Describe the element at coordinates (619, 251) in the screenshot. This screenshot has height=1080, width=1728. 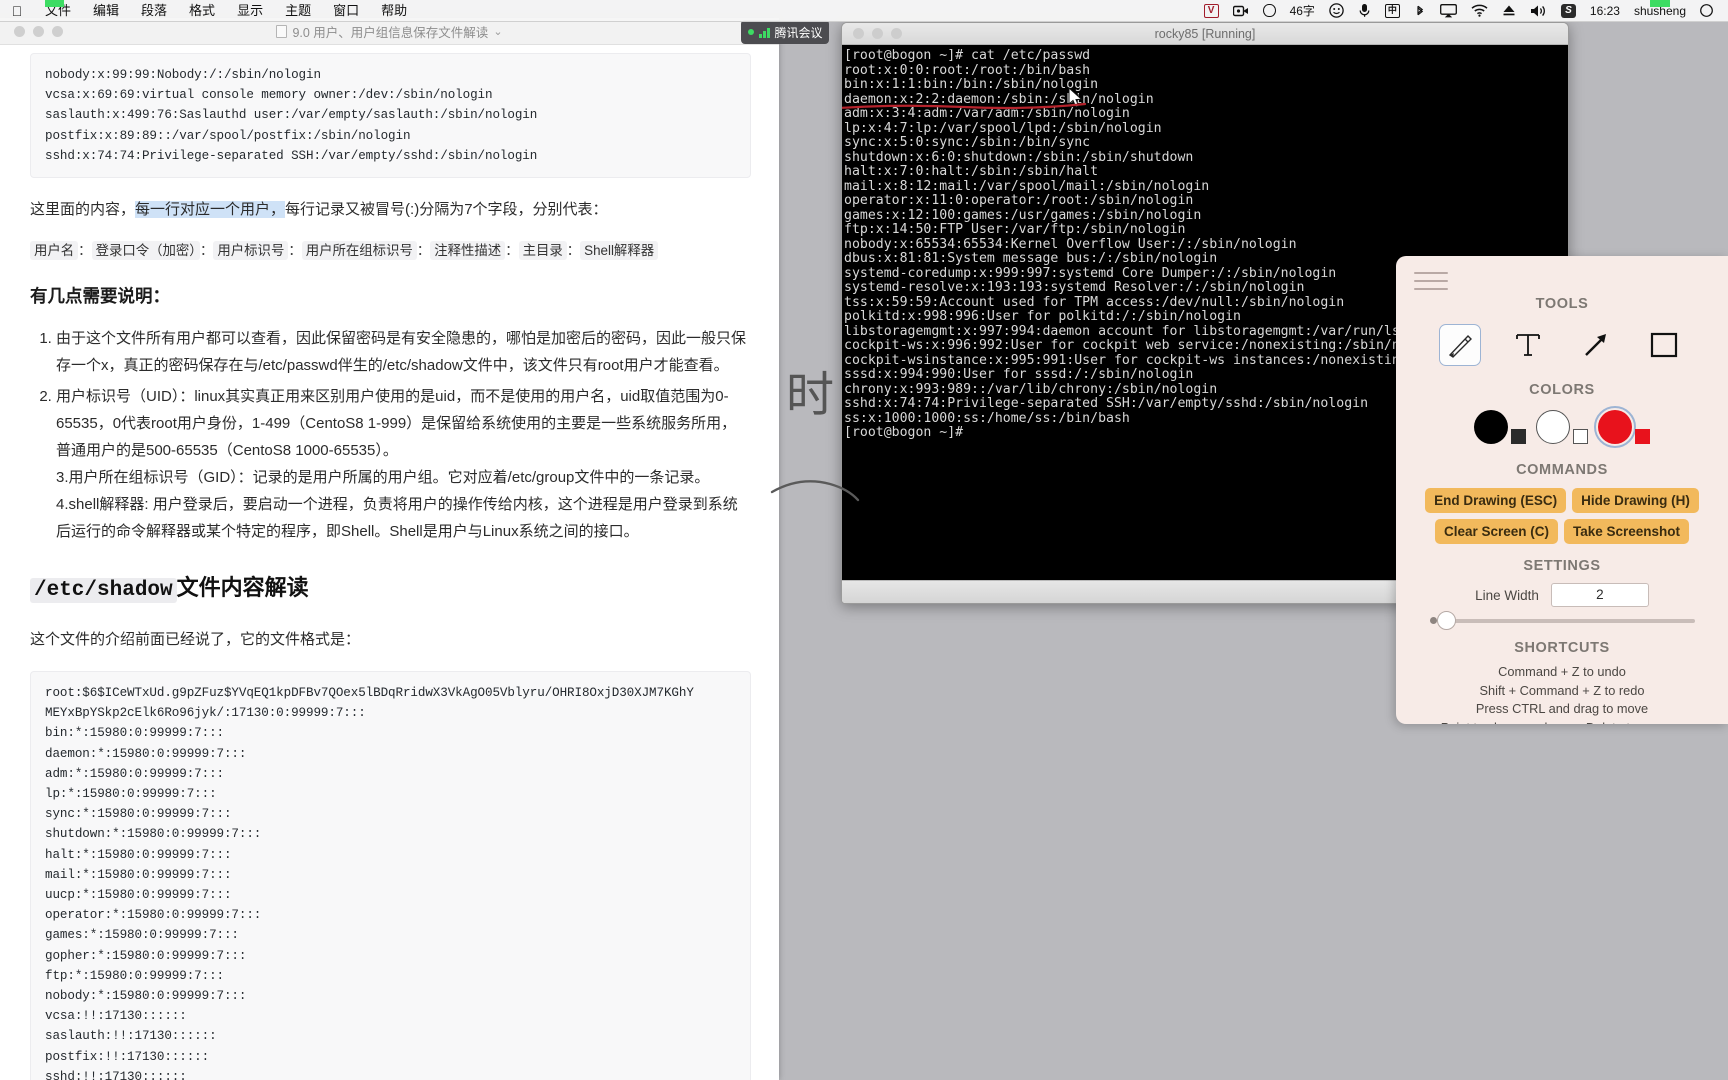
I see `field-shell: Shell解释器` at that location.